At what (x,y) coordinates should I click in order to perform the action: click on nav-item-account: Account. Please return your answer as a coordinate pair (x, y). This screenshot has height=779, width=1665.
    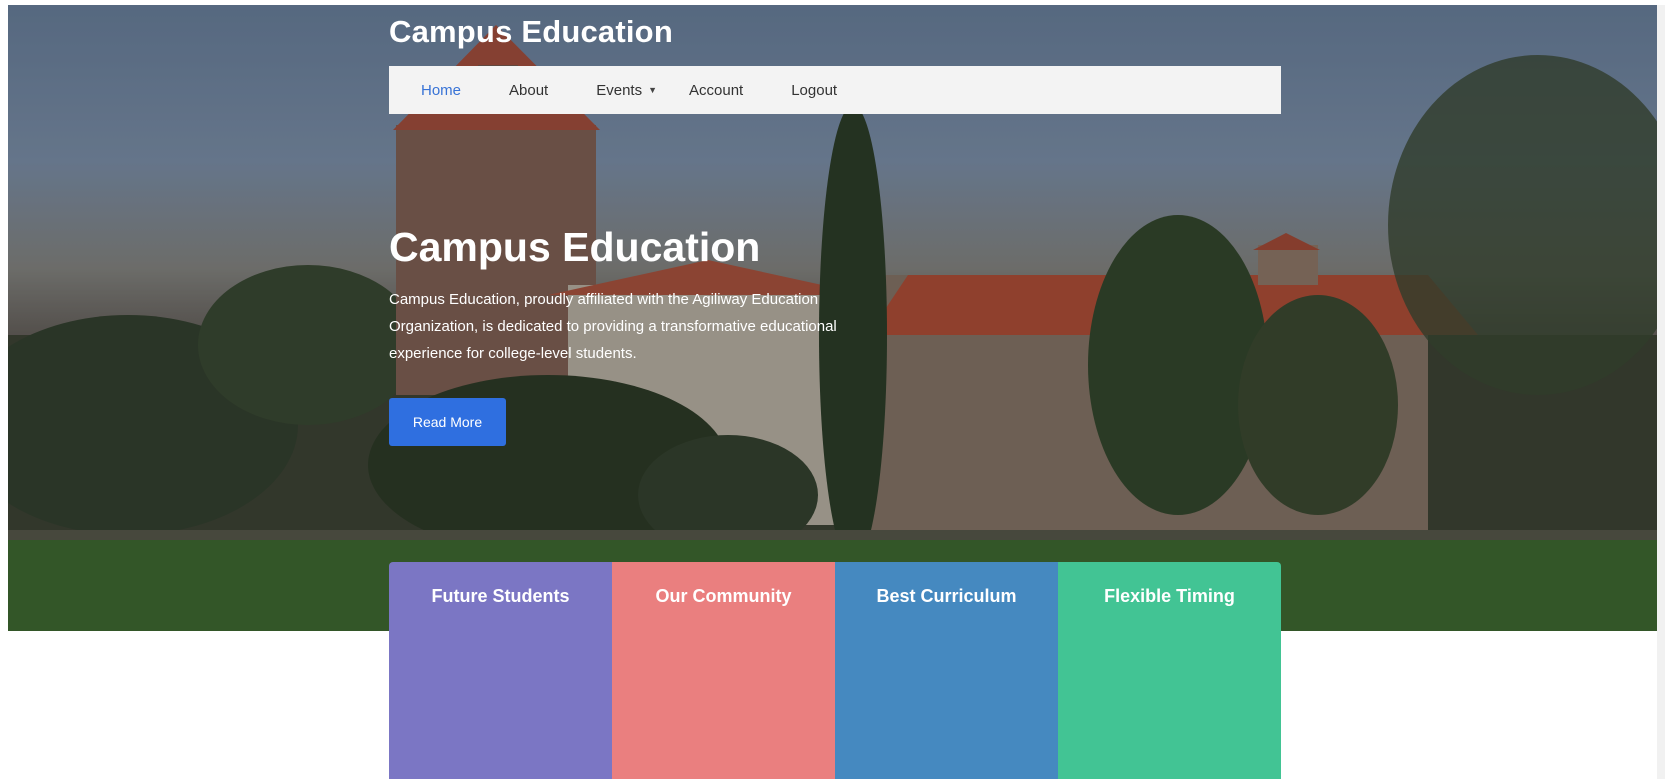
    Looking at the image, I should click on (716, 90).